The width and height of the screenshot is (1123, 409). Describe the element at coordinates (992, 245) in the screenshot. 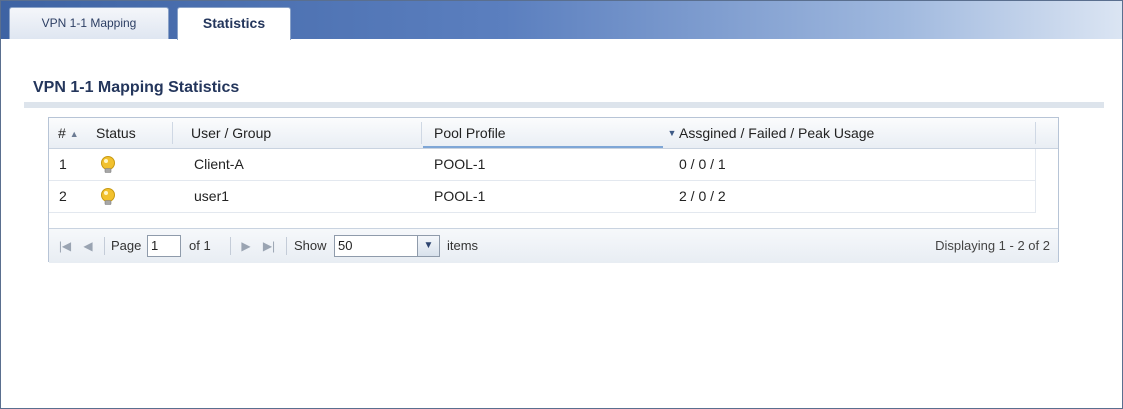

I see `display-count: Displaying 1 - 2 of 2` at that location.